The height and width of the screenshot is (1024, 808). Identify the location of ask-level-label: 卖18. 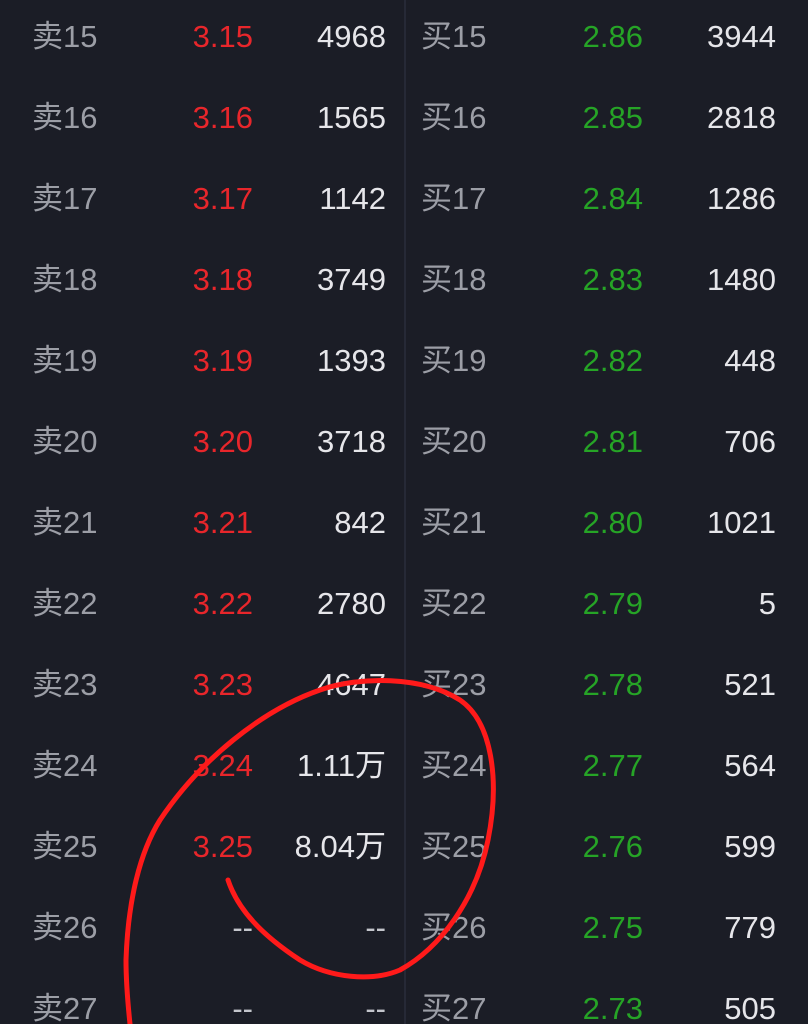
(65, 279).